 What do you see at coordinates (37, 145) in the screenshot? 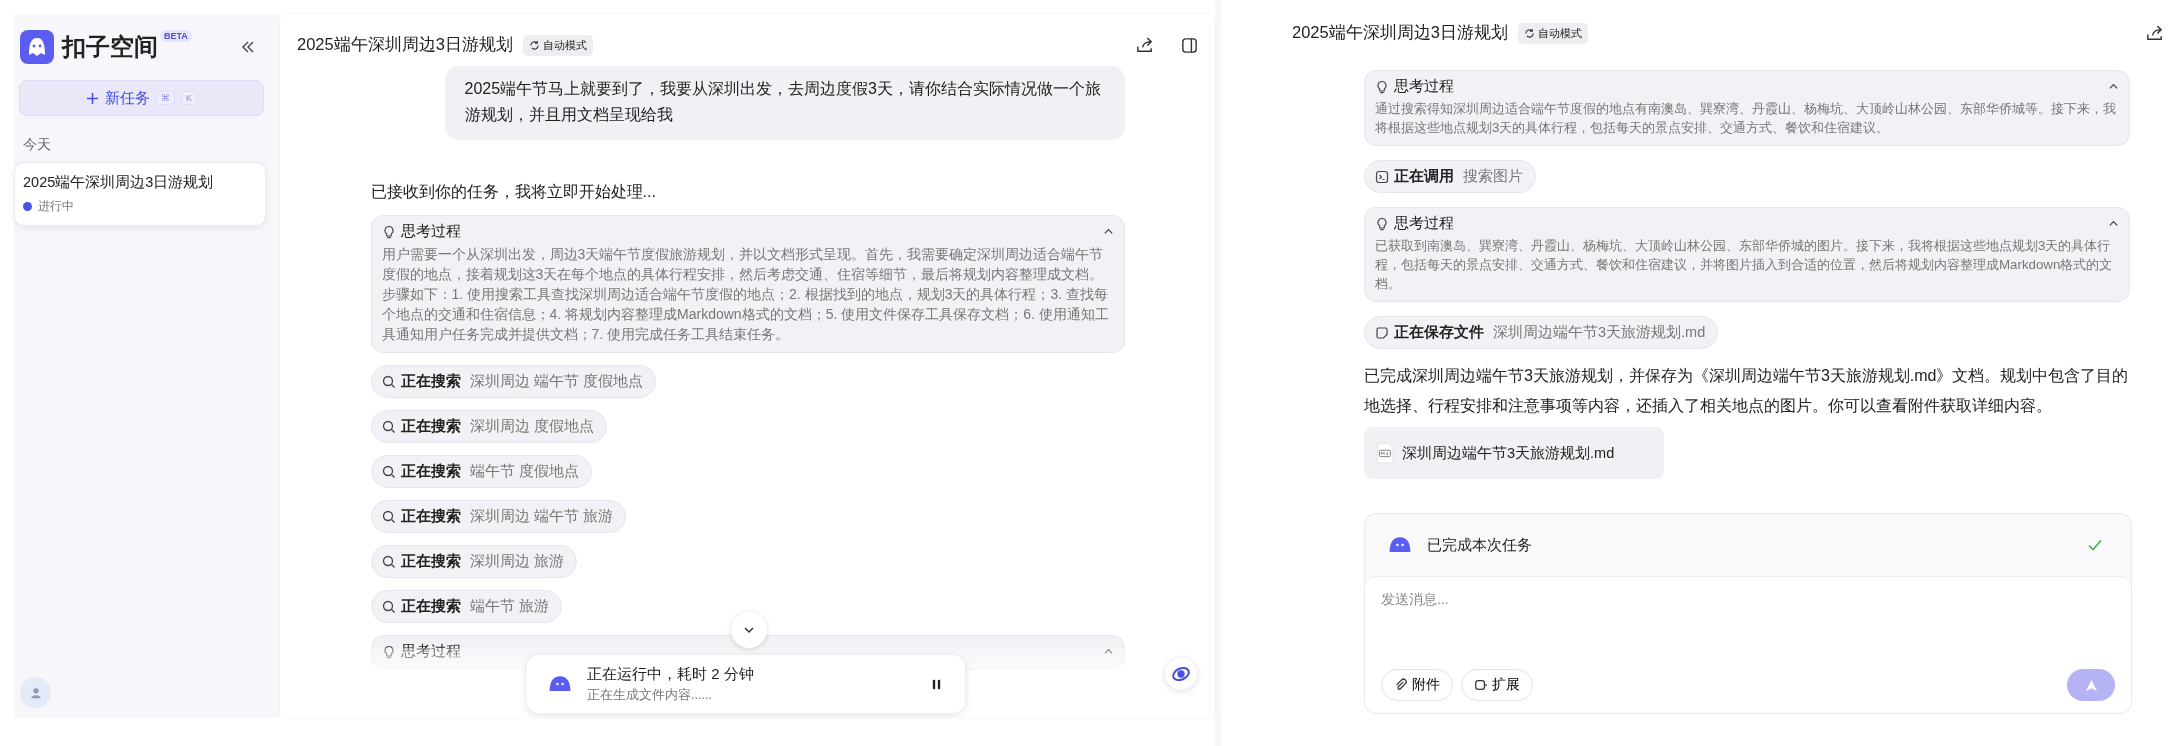
I see `section-label: 今天` at bounding box center [37, 145].